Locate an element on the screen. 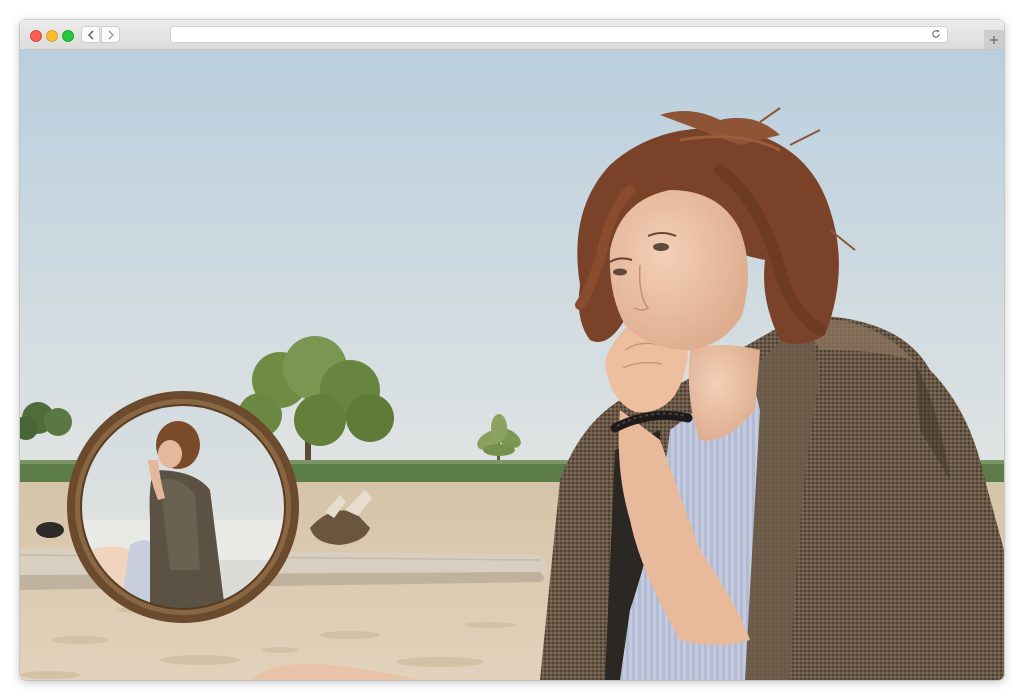 The width and height of the screenshot is (1024, 700). browser-titlebar is located at coordinates (512, 35).